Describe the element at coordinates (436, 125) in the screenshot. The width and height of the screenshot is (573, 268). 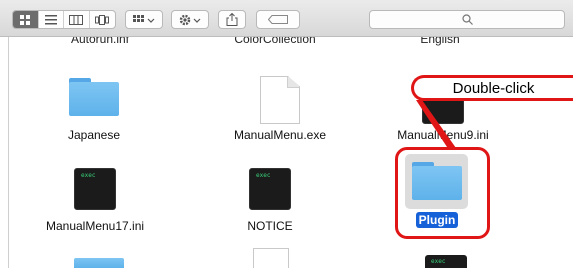
I see `callout-arrow` at that location.